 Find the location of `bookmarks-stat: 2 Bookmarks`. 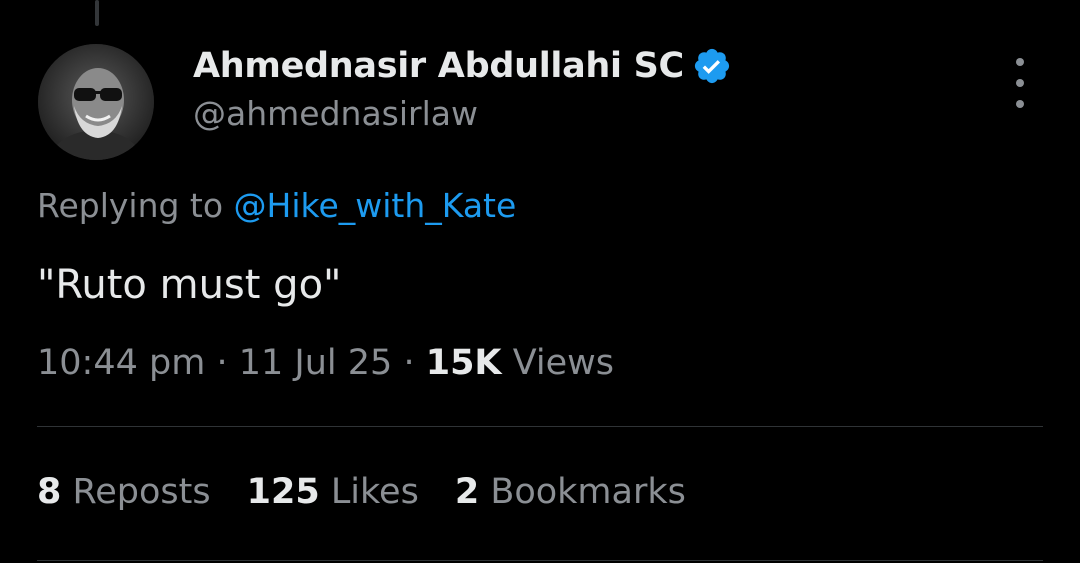

bookmarks-stat: 2 Bookmarks is located at coordinates (570, 492).